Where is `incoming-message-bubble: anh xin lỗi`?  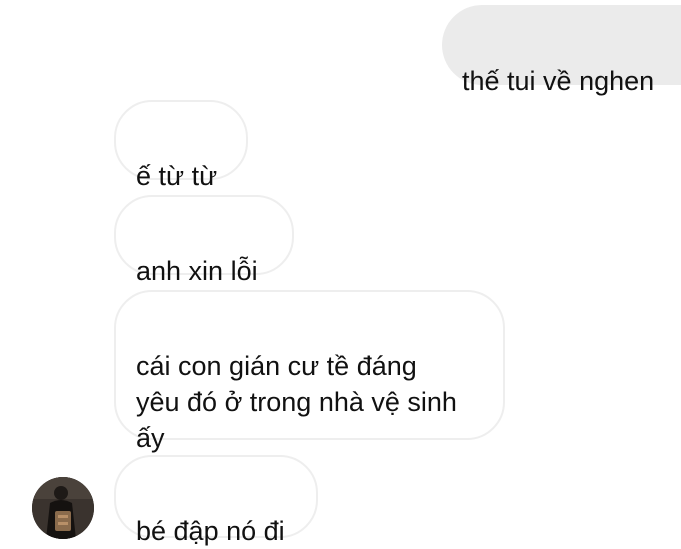 incoming-message-bubble: anh xin lỗi is located at coordinates (204, 240).